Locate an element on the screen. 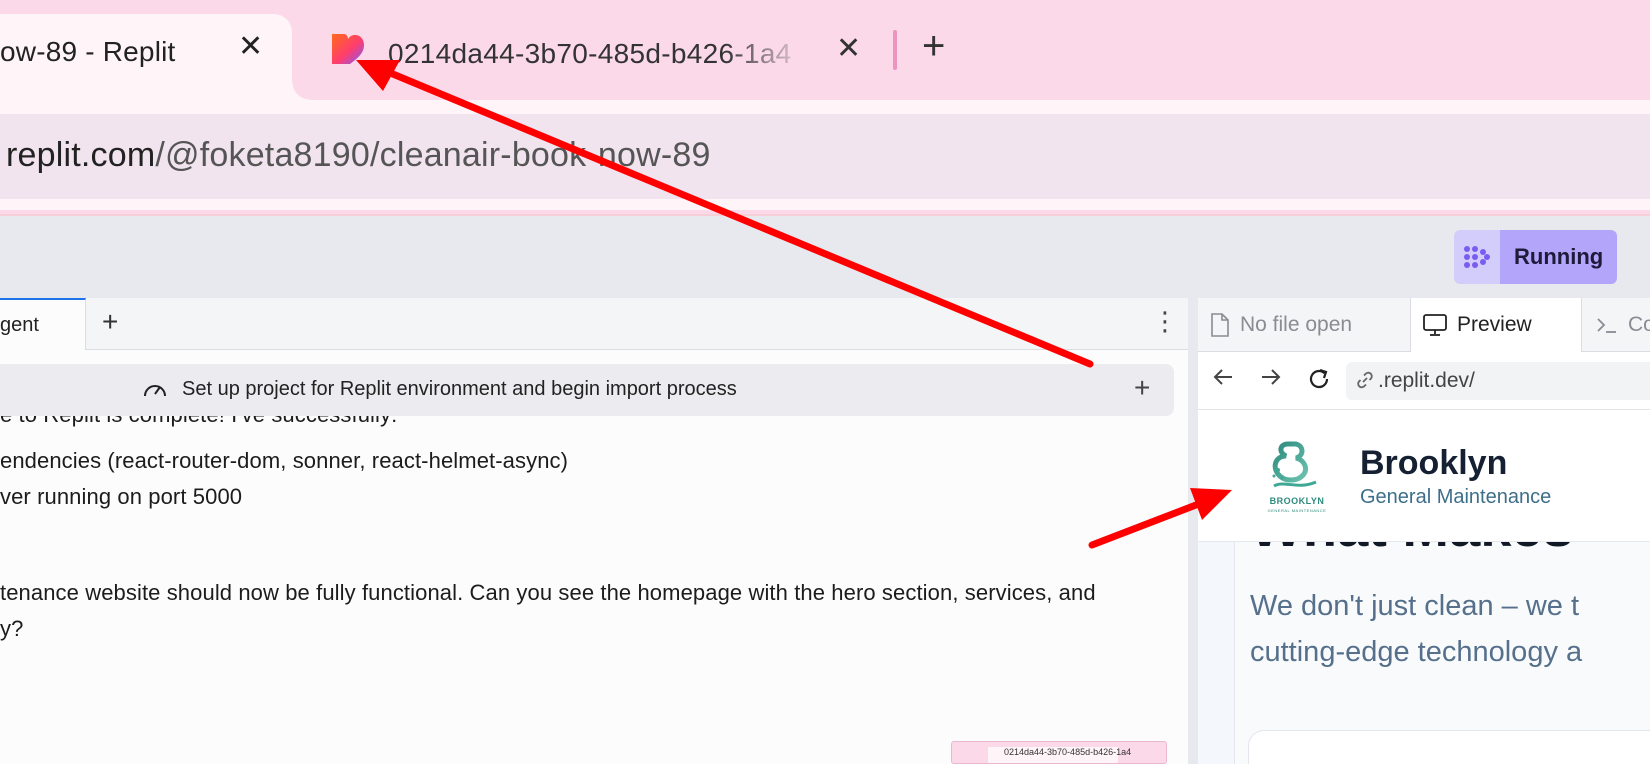 This screenshot has height=764, width=1650. tab-title: 0214da44-3b70-485d-b426-1a4 is located at coordinates (590, 53).